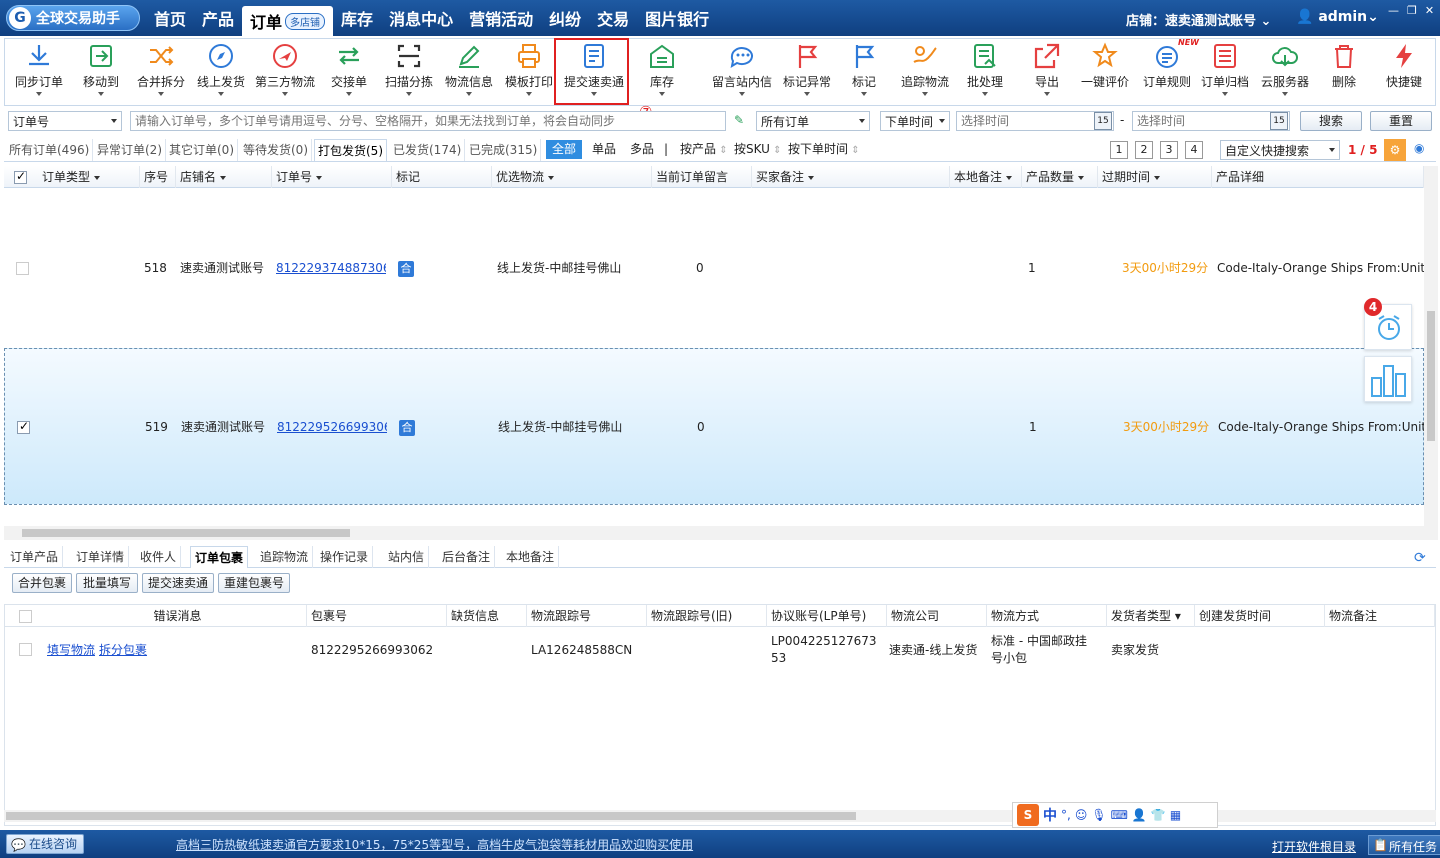  Describe the element at coordinates (1175, 815) in the screenshot. I see `grid-icon: ▦` at that location.